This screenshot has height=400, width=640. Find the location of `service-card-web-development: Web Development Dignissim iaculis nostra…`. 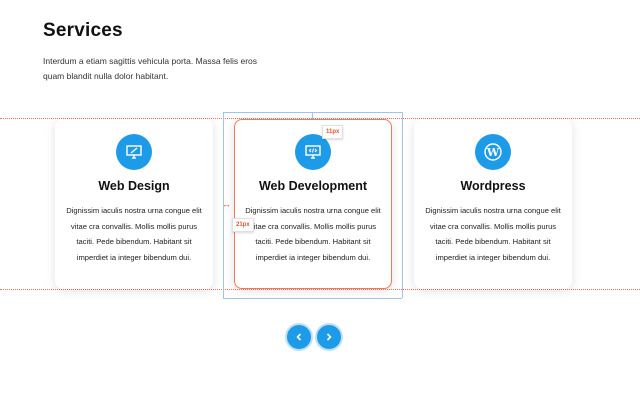

service-card-web-development: Web Development Dignissim iaculis nostra… is located at coordinates (313, 204).